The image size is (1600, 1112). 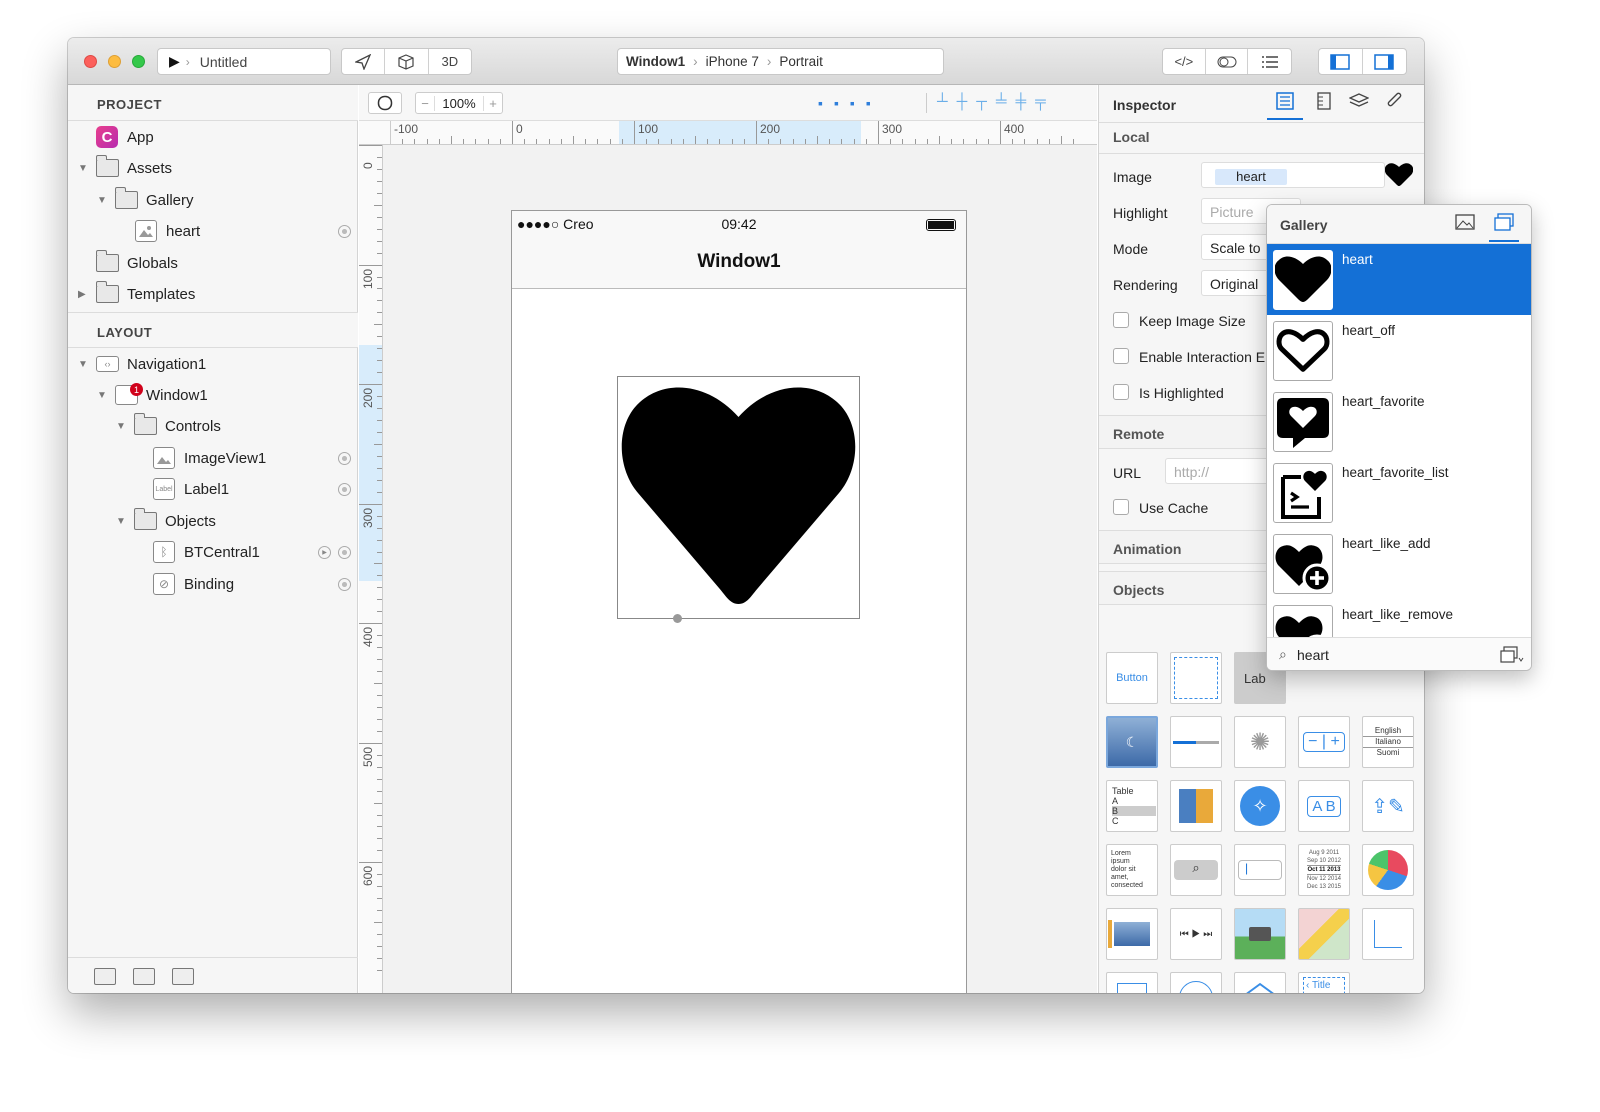 What do you see at coordinates (493, 103) in the screenshot?
I see `zoom-in-button: +` at bounding box center [493, 103].